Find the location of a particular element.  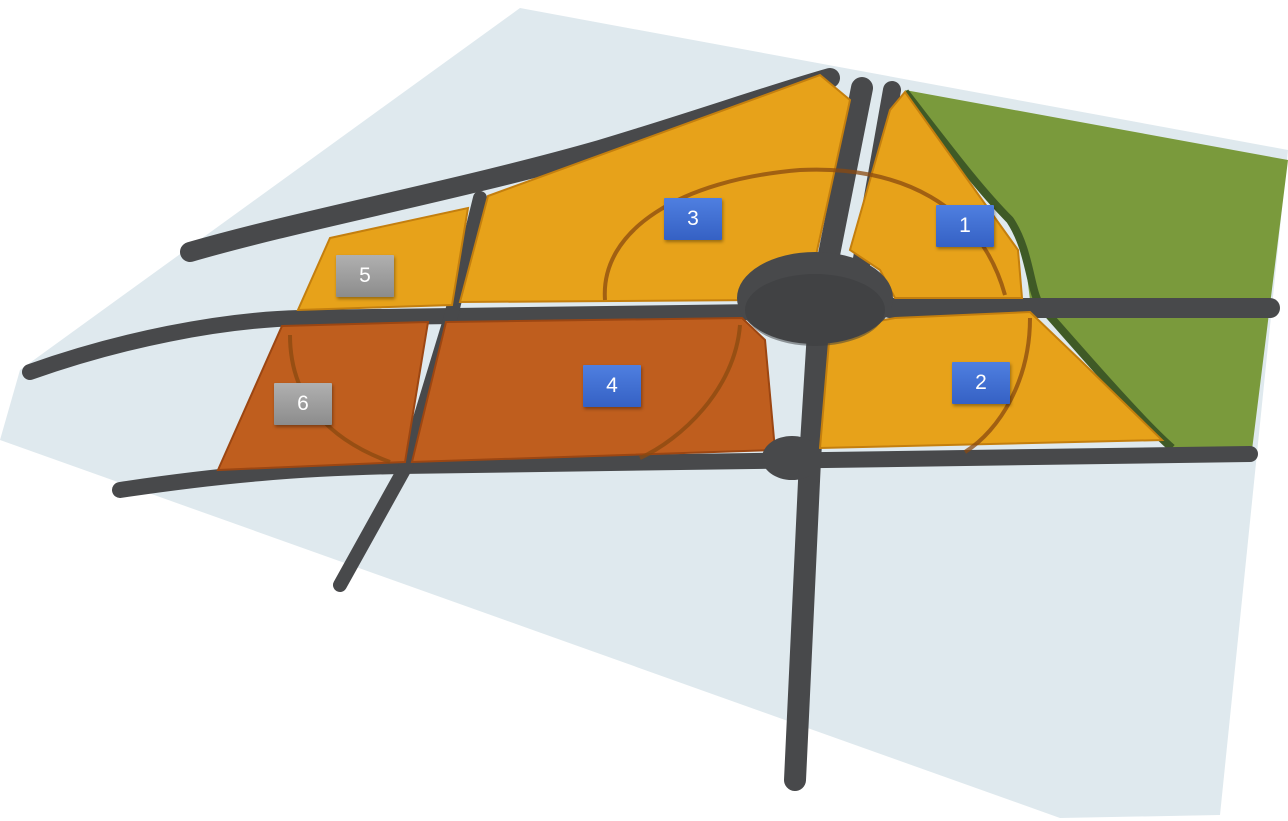

parcel-label-4: 4 is located at coordinates (612, 386).